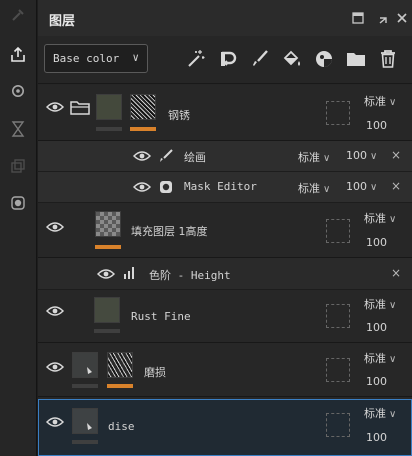 This screenshot has width=412, height=456. What do you see at coordinates (18, 55) in the screenshot?
I see `export-icon` at bounding box center [18, 55].